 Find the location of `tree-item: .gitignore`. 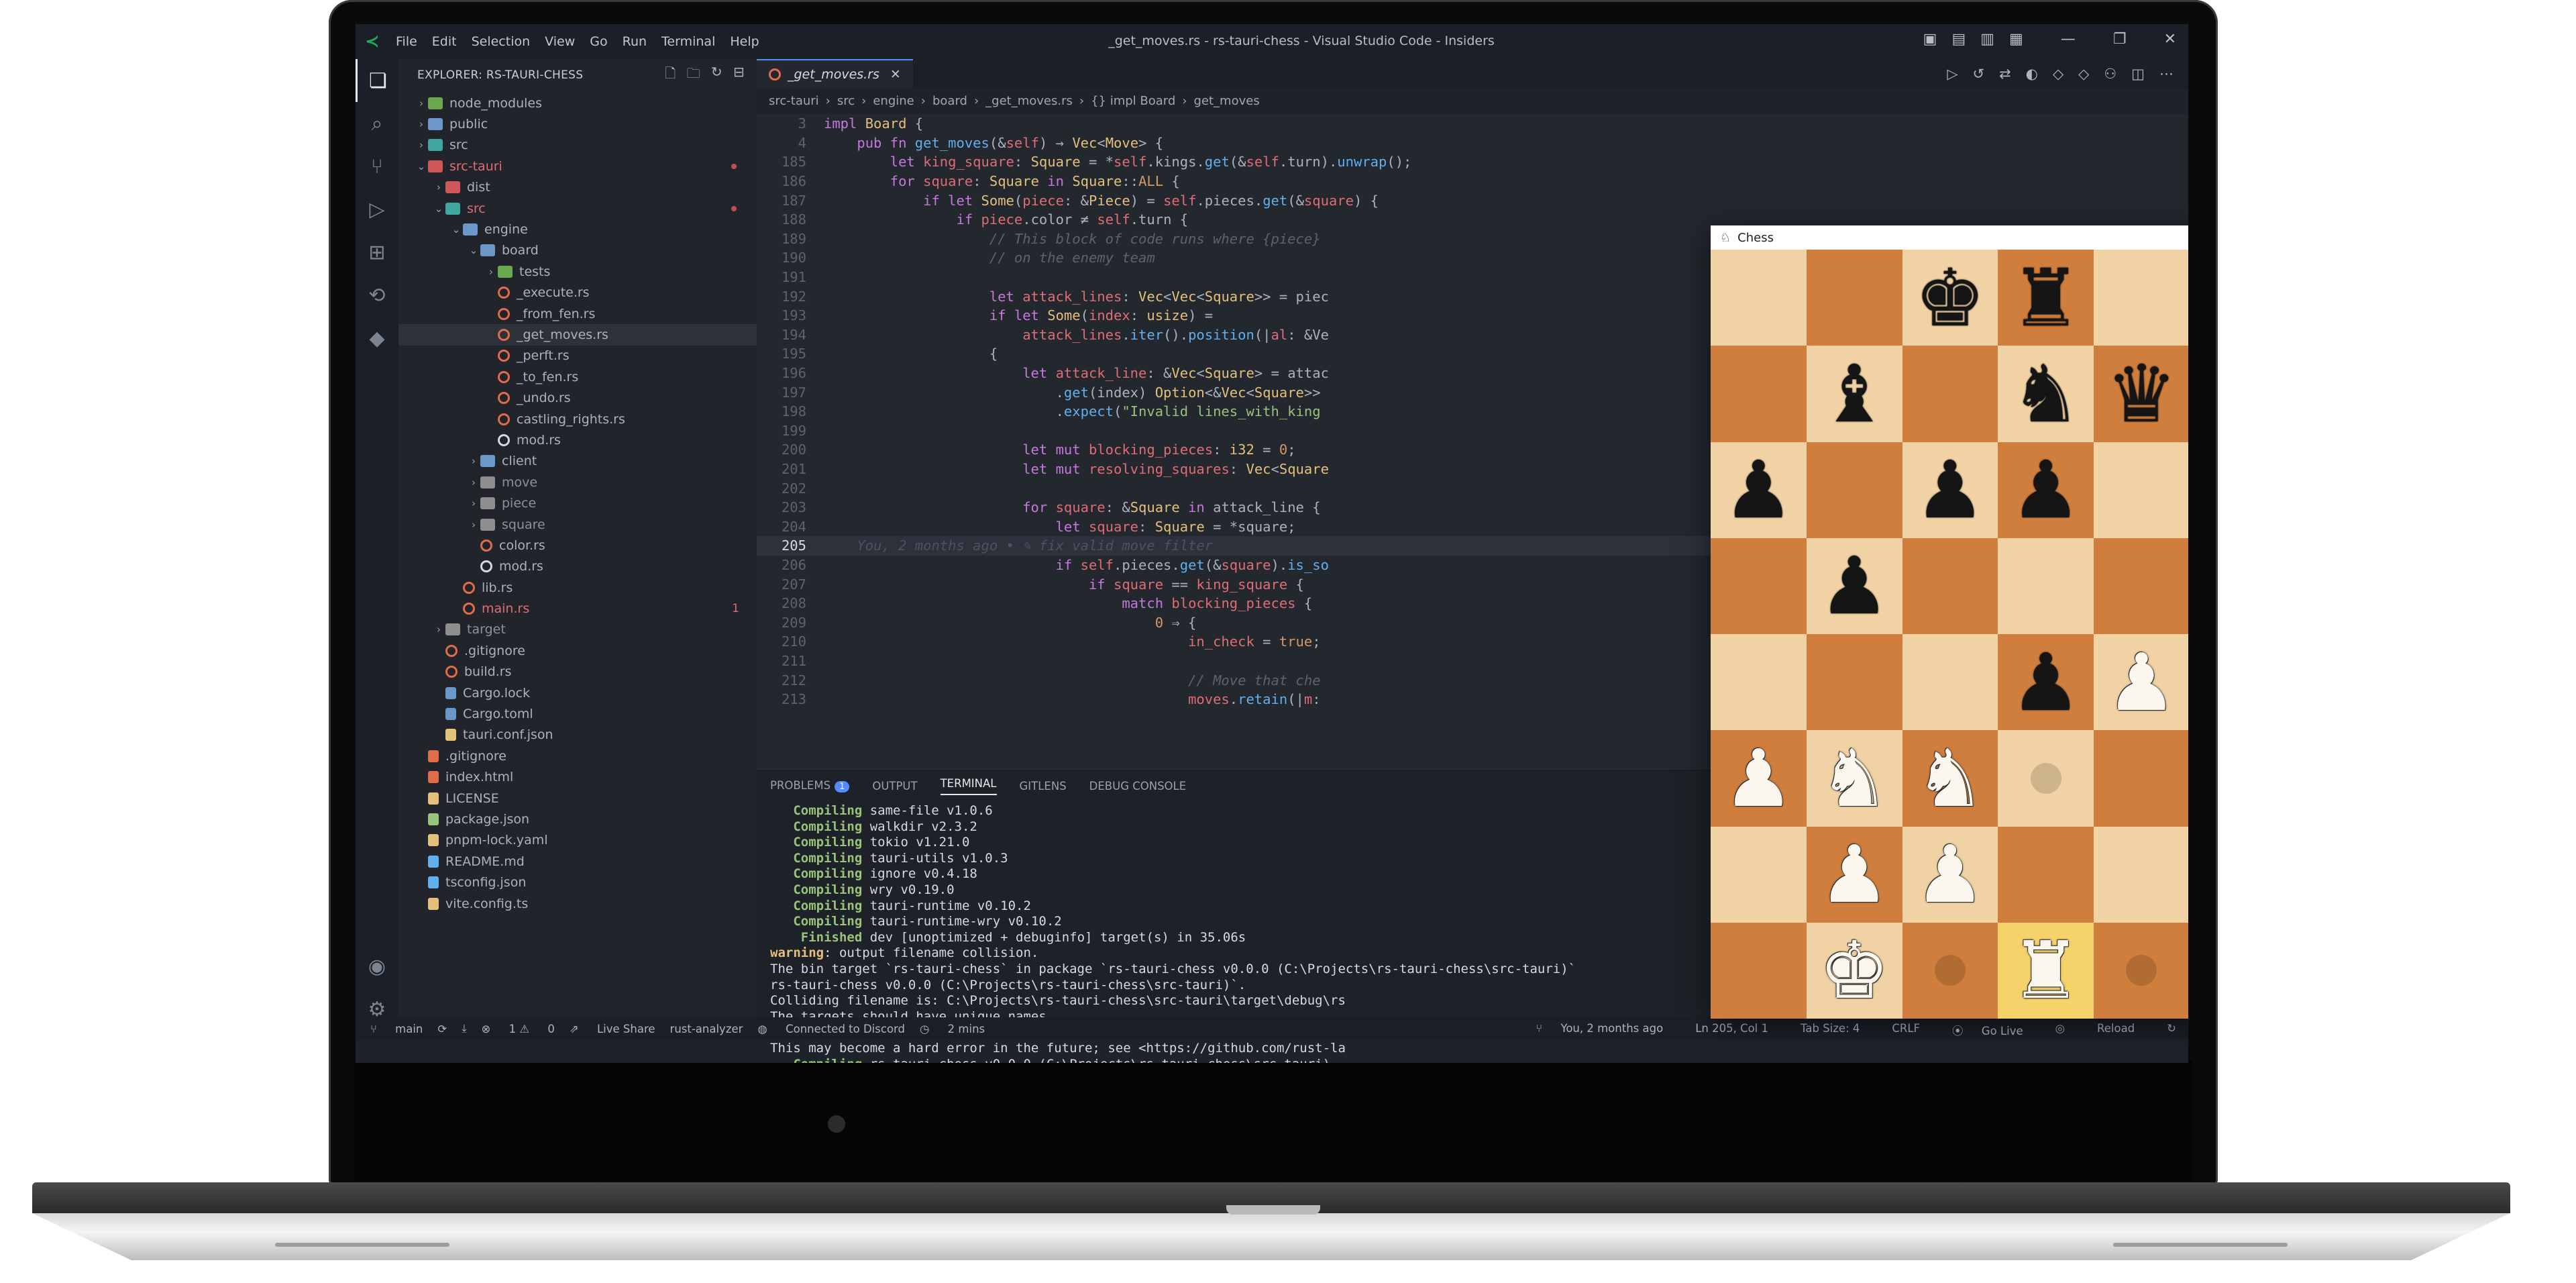

tree-item: .gitignore is located at coordinates (577, 650).